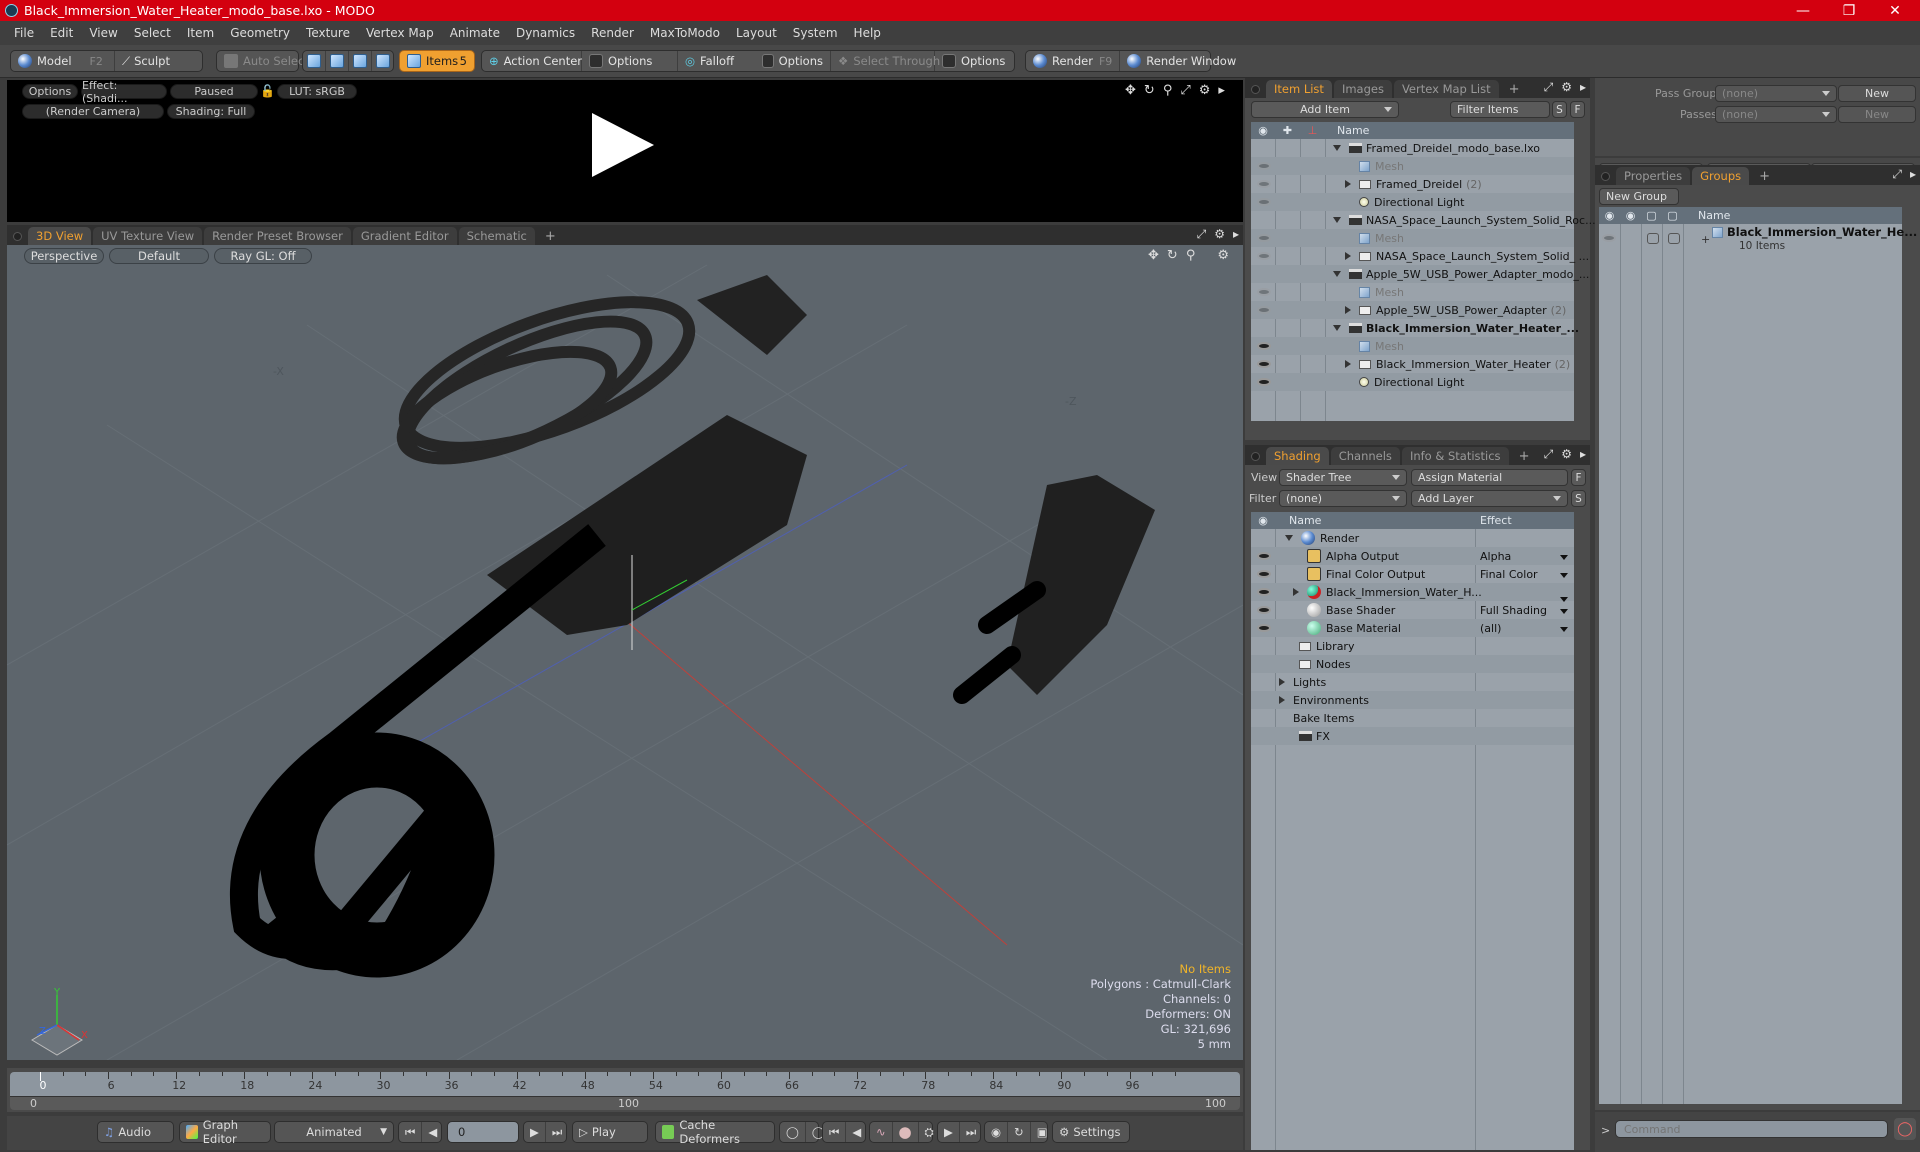  I want to click on tab-schematic: Schematic, so click(496, 236).